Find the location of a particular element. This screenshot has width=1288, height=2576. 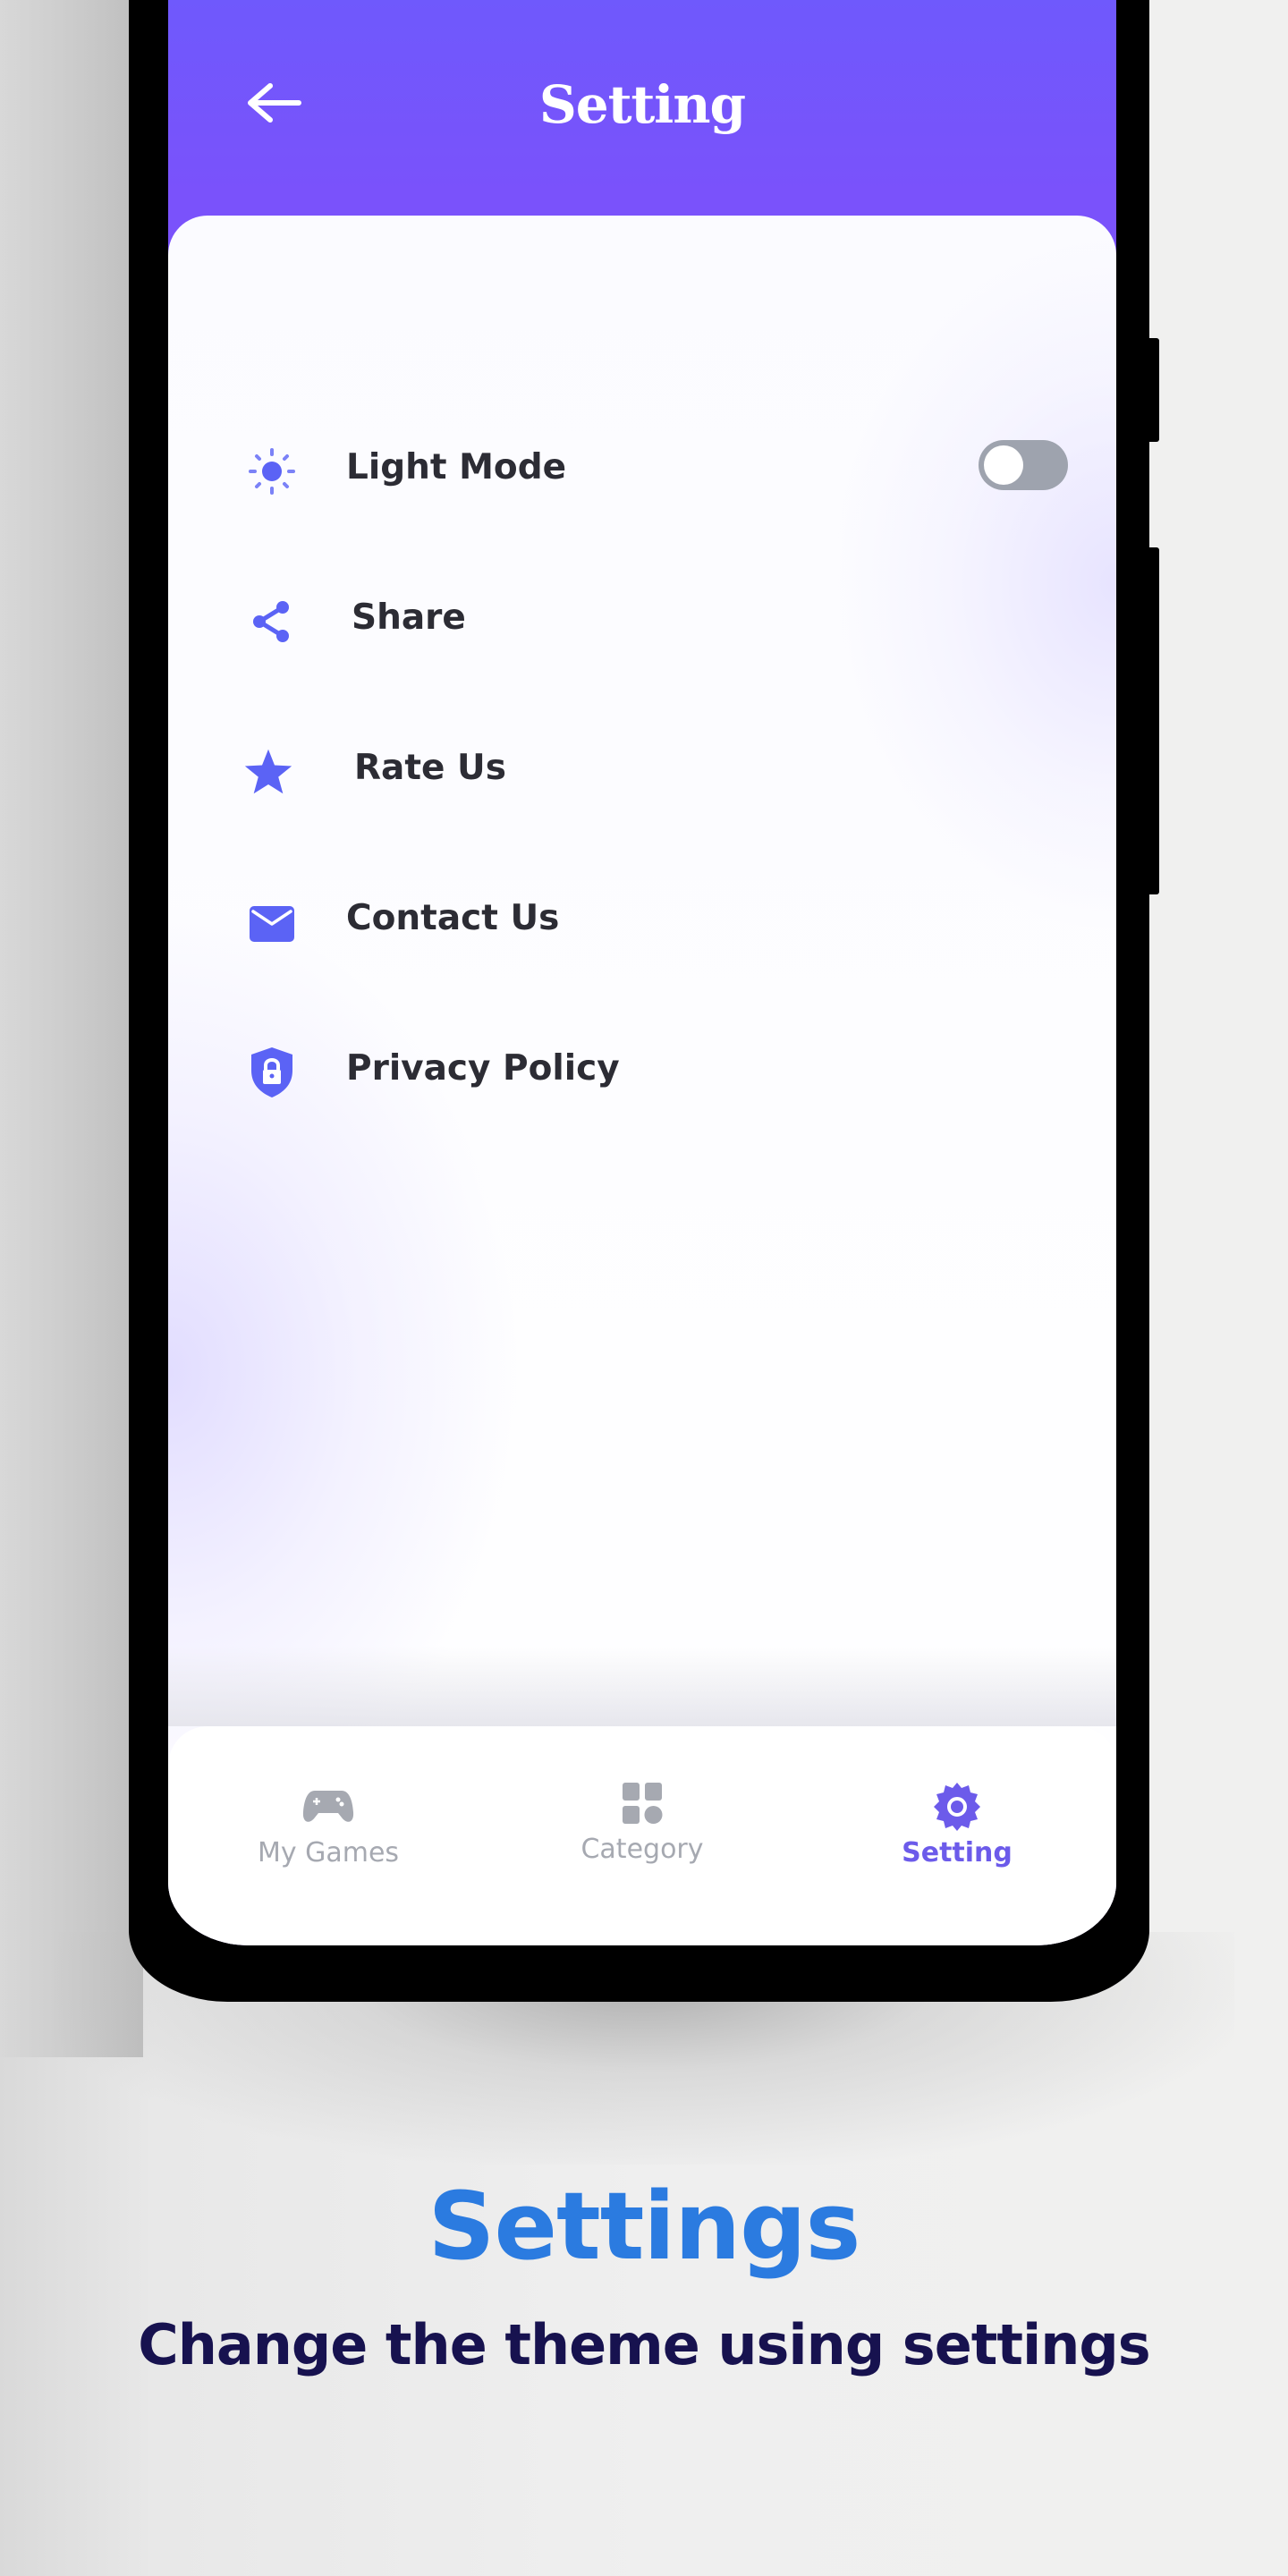

nav-item-my-games: My Games is located at coordinates (328, 1833).